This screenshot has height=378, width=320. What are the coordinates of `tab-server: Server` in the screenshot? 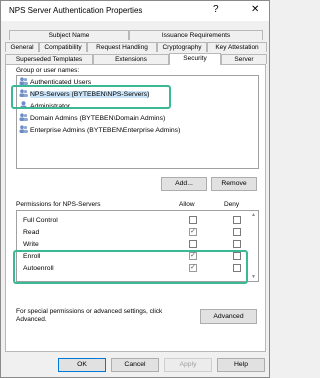 It's located at (244, 59).